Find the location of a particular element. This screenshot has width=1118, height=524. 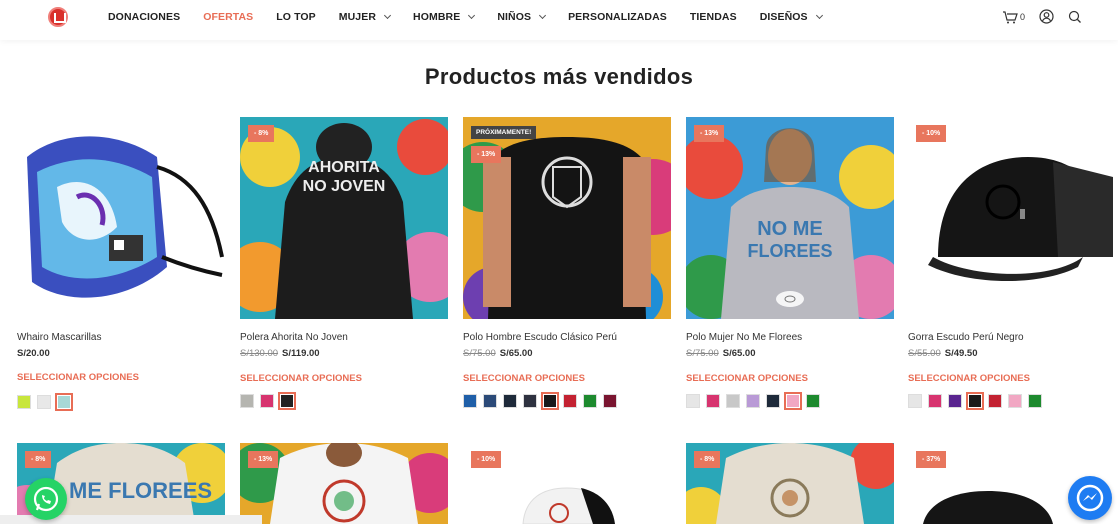

whatsapp-button is located at coordinates (46, 499).